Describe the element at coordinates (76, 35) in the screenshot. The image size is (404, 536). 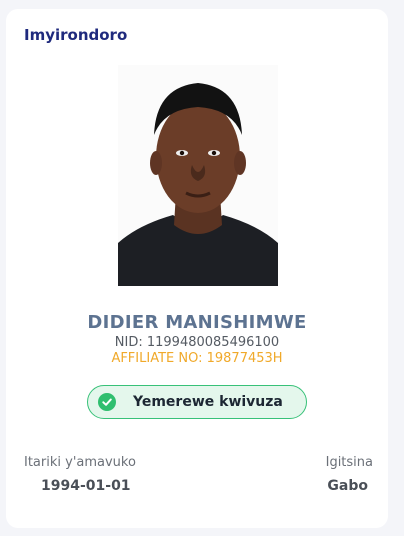
I see `card-title: Imyirondoro` at that location.